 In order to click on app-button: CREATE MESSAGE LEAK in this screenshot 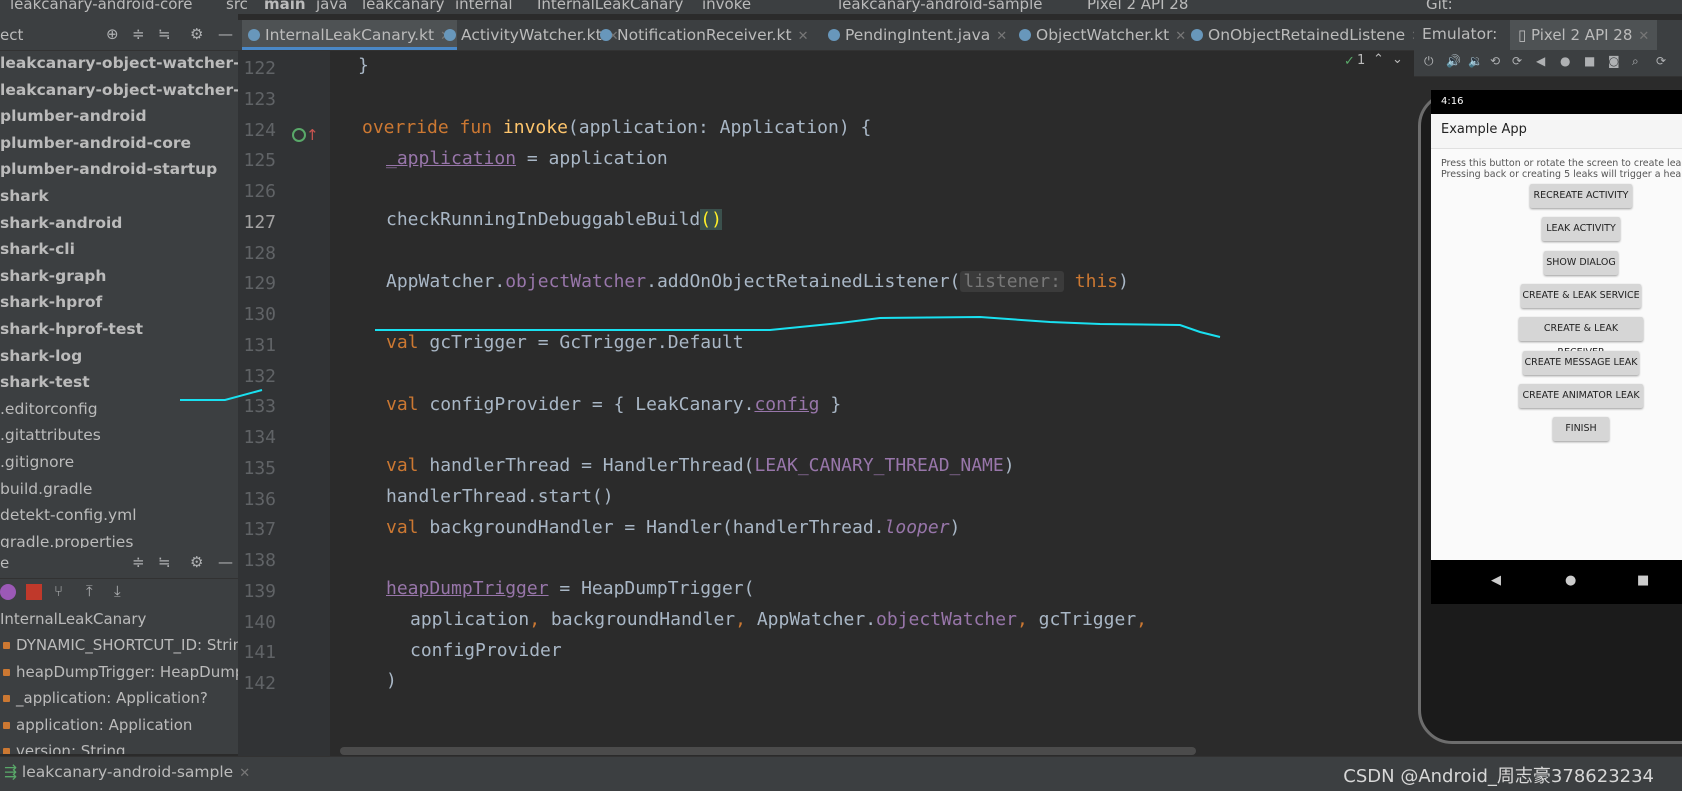, I will do `click(1581, 362)`.